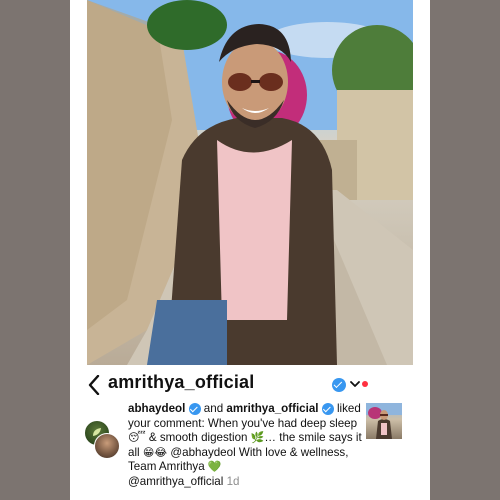 The width and height of the screenshot is (500, 500). I want to click on comment-part-2: & smooth digestion, so click(198, 438).